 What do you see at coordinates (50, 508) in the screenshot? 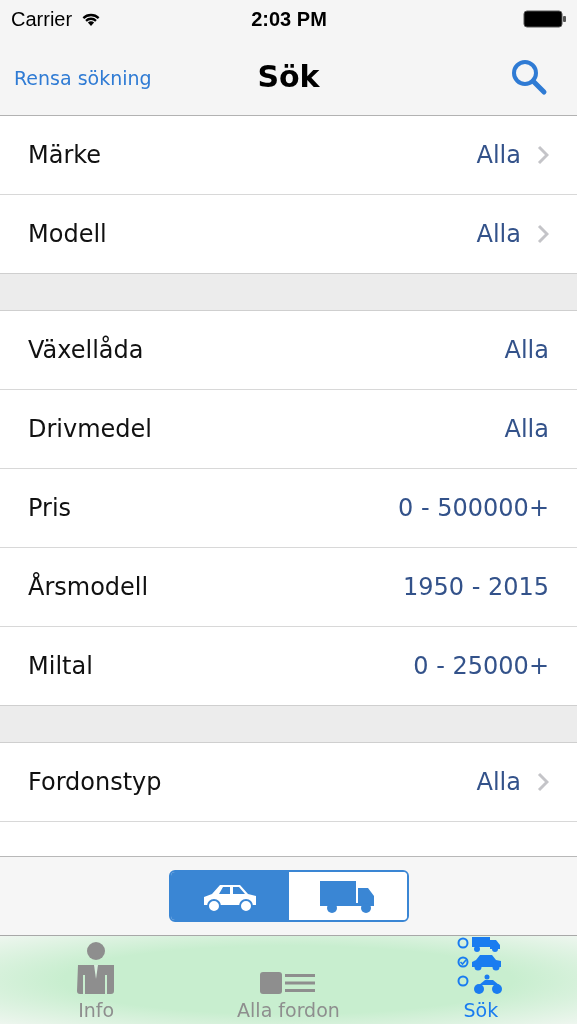
I see `filter-label: Pris` at bounding box center [50, 508].